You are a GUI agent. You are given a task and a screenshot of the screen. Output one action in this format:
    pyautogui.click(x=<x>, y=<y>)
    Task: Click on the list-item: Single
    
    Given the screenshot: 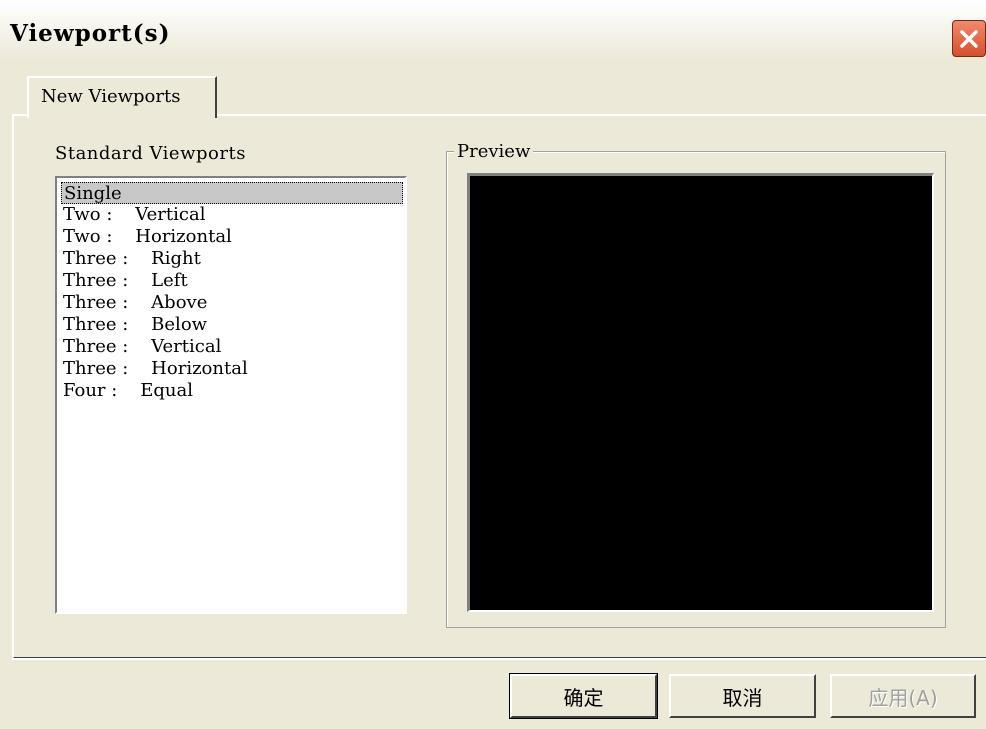 What is the action you would take?
    pyautogui.click(x=232, y=193)
    